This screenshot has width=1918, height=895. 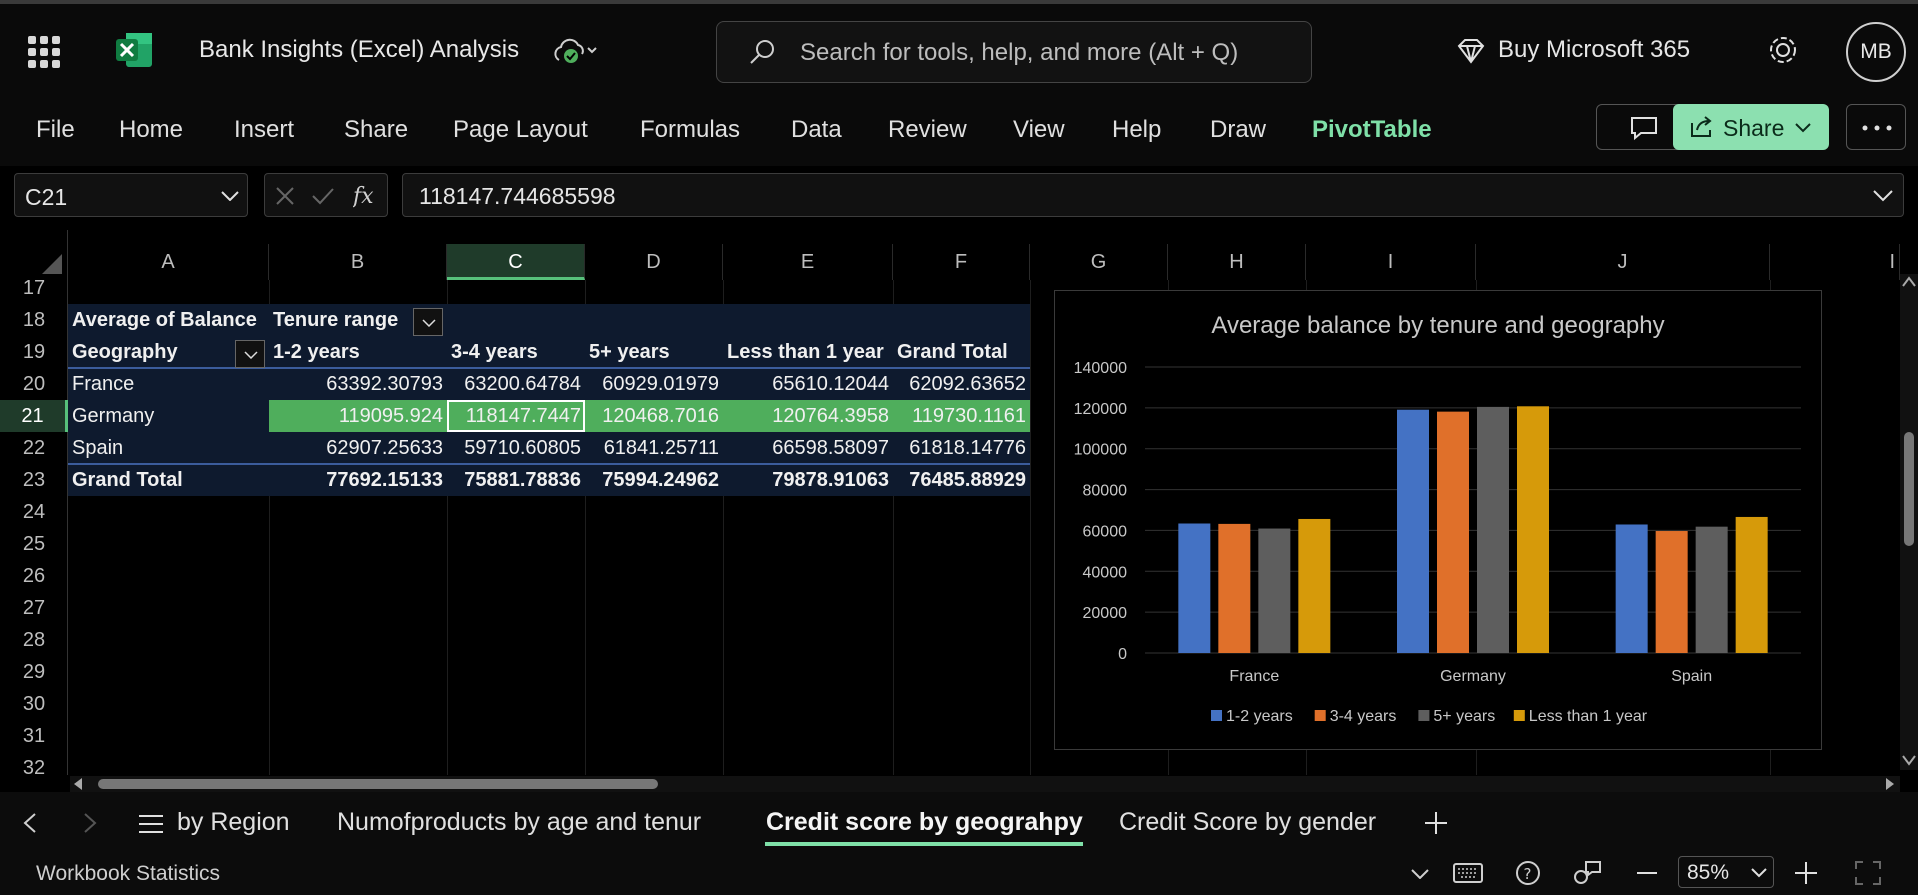 What do you see at coordinates (1594, 50) in the screenshot?
I see `buy-microsoft-365-button: Buy Microsoft 365` at bounding box center [1594, 50].